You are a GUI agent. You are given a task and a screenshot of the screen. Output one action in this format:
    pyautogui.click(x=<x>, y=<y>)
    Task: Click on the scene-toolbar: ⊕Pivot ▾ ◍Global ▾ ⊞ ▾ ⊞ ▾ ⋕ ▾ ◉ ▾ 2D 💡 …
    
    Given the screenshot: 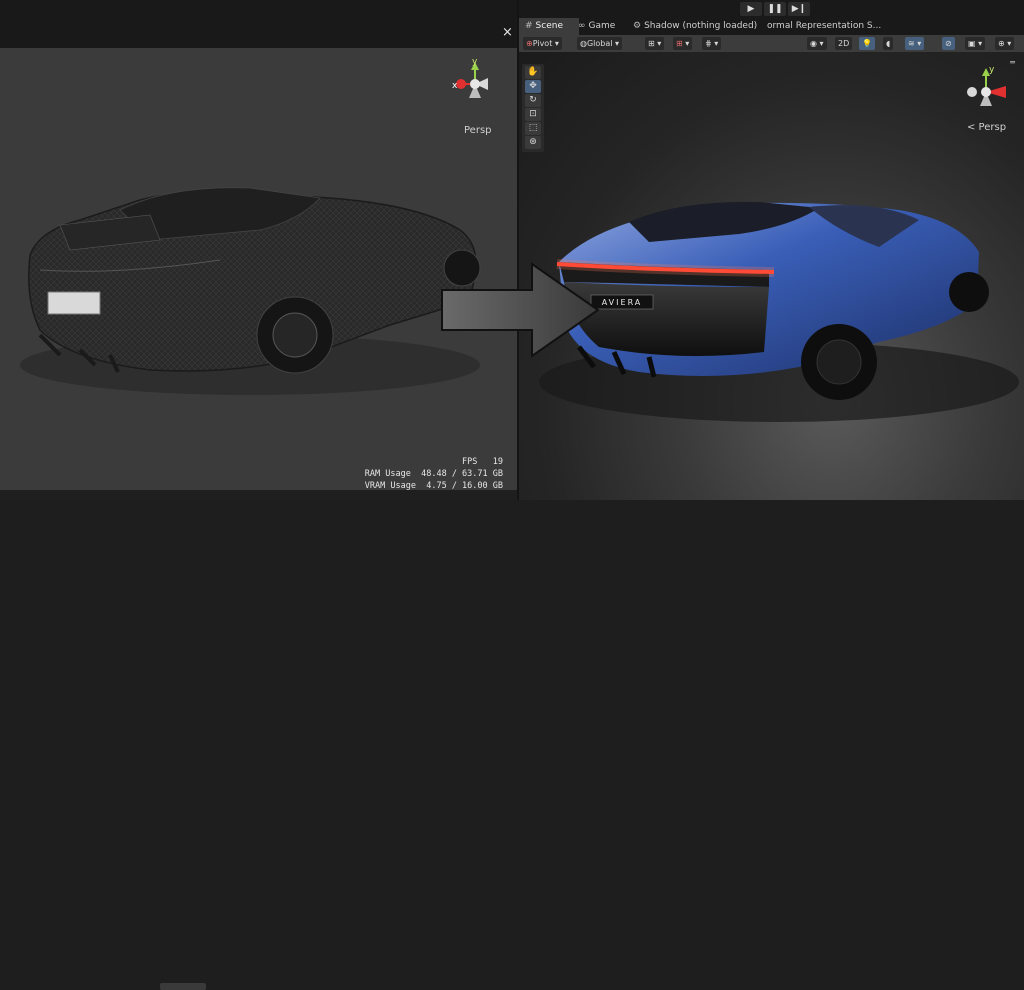 What is the action you would take?
    pyautogui.click(x=771, y=43)
    